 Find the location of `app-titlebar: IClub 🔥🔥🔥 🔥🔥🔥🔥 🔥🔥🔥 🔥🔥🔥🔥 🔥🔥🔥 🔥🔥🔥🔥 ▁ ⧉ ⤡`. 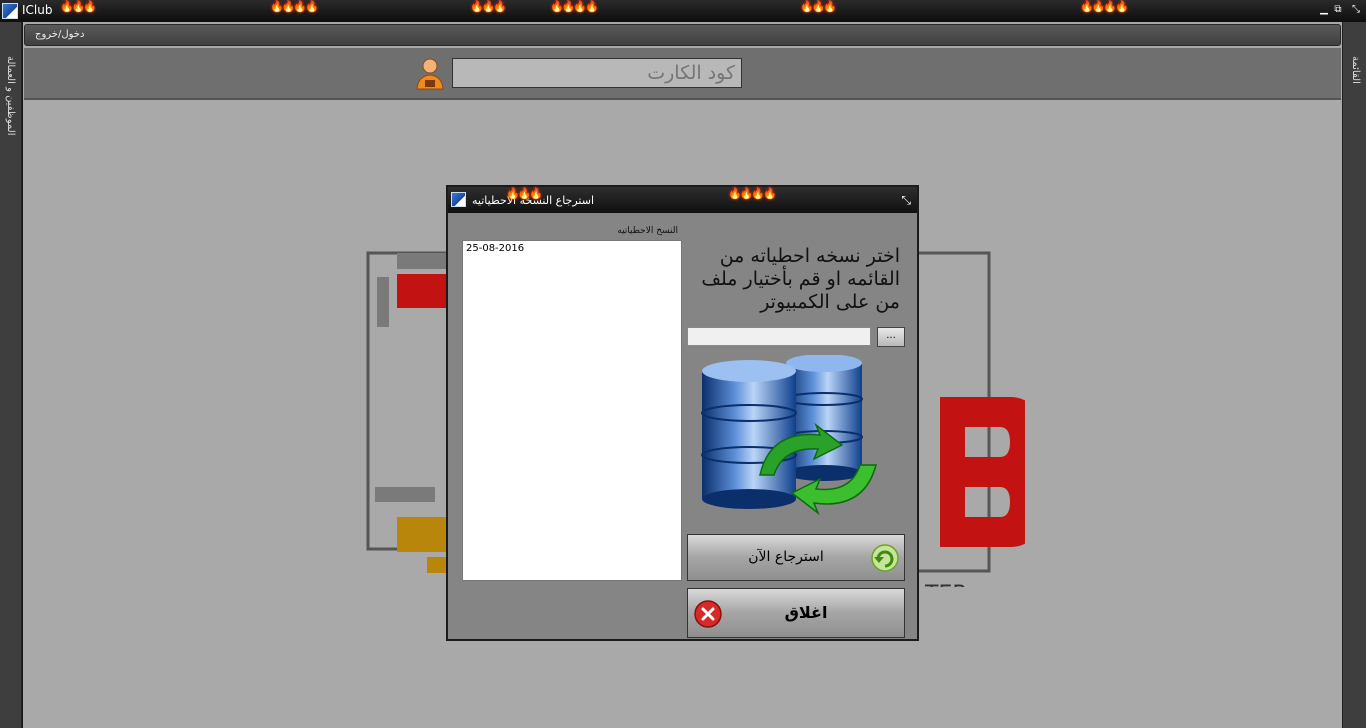

app-titlebar: IClub 🔥🔥🔥 🔥🔥🔥🔥 🔥🔥🔥 🔥🔥🔥🔥 🔥🔥🔥 🔥🔥🔥🔥 ▁ ⧉ ⤡ is located at coordinates (683, 11).